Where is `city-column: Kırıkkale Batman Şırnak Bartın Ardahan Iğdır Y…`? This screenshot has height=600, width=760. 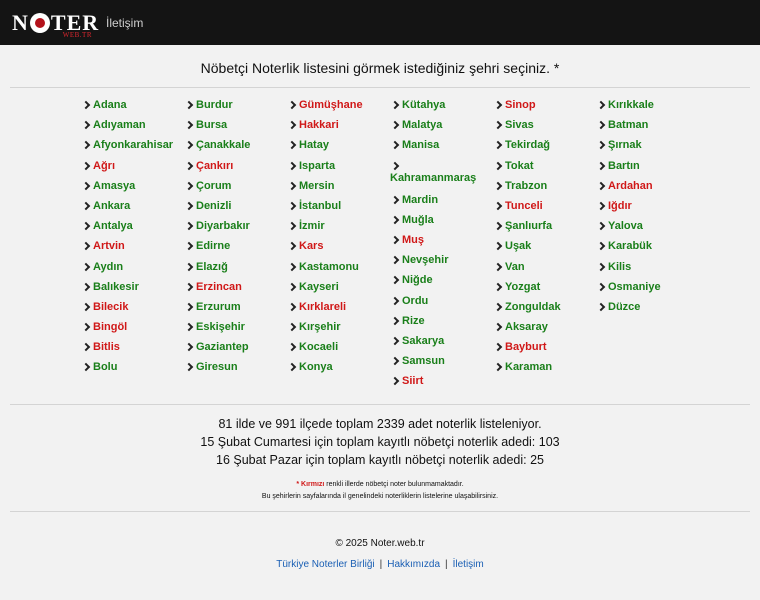
city-column: Kırıkkale Batman Şırnak Bartın Ardahan Iğdır Y… is located at coordinates (647, 246).